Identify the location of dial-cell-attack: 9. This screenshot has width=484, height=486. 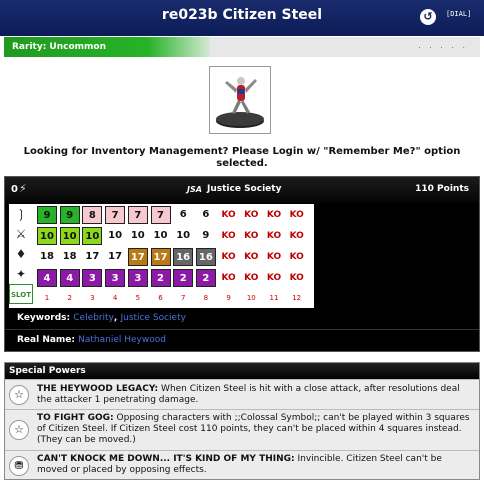
(205, 236).